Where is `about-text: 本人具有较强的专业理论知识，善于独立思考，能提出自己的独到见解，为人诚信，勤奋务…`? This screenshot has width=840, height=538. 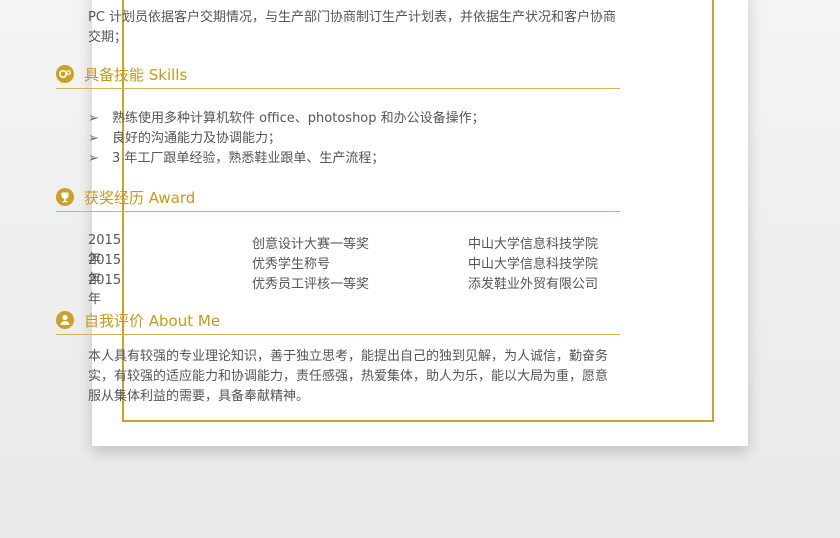 about-text: 本人具有较强的专业理论知识，善于独立思考，能提出自己的独到见解，为人诚信，勤奋务… is located at coordinates (348, 376).